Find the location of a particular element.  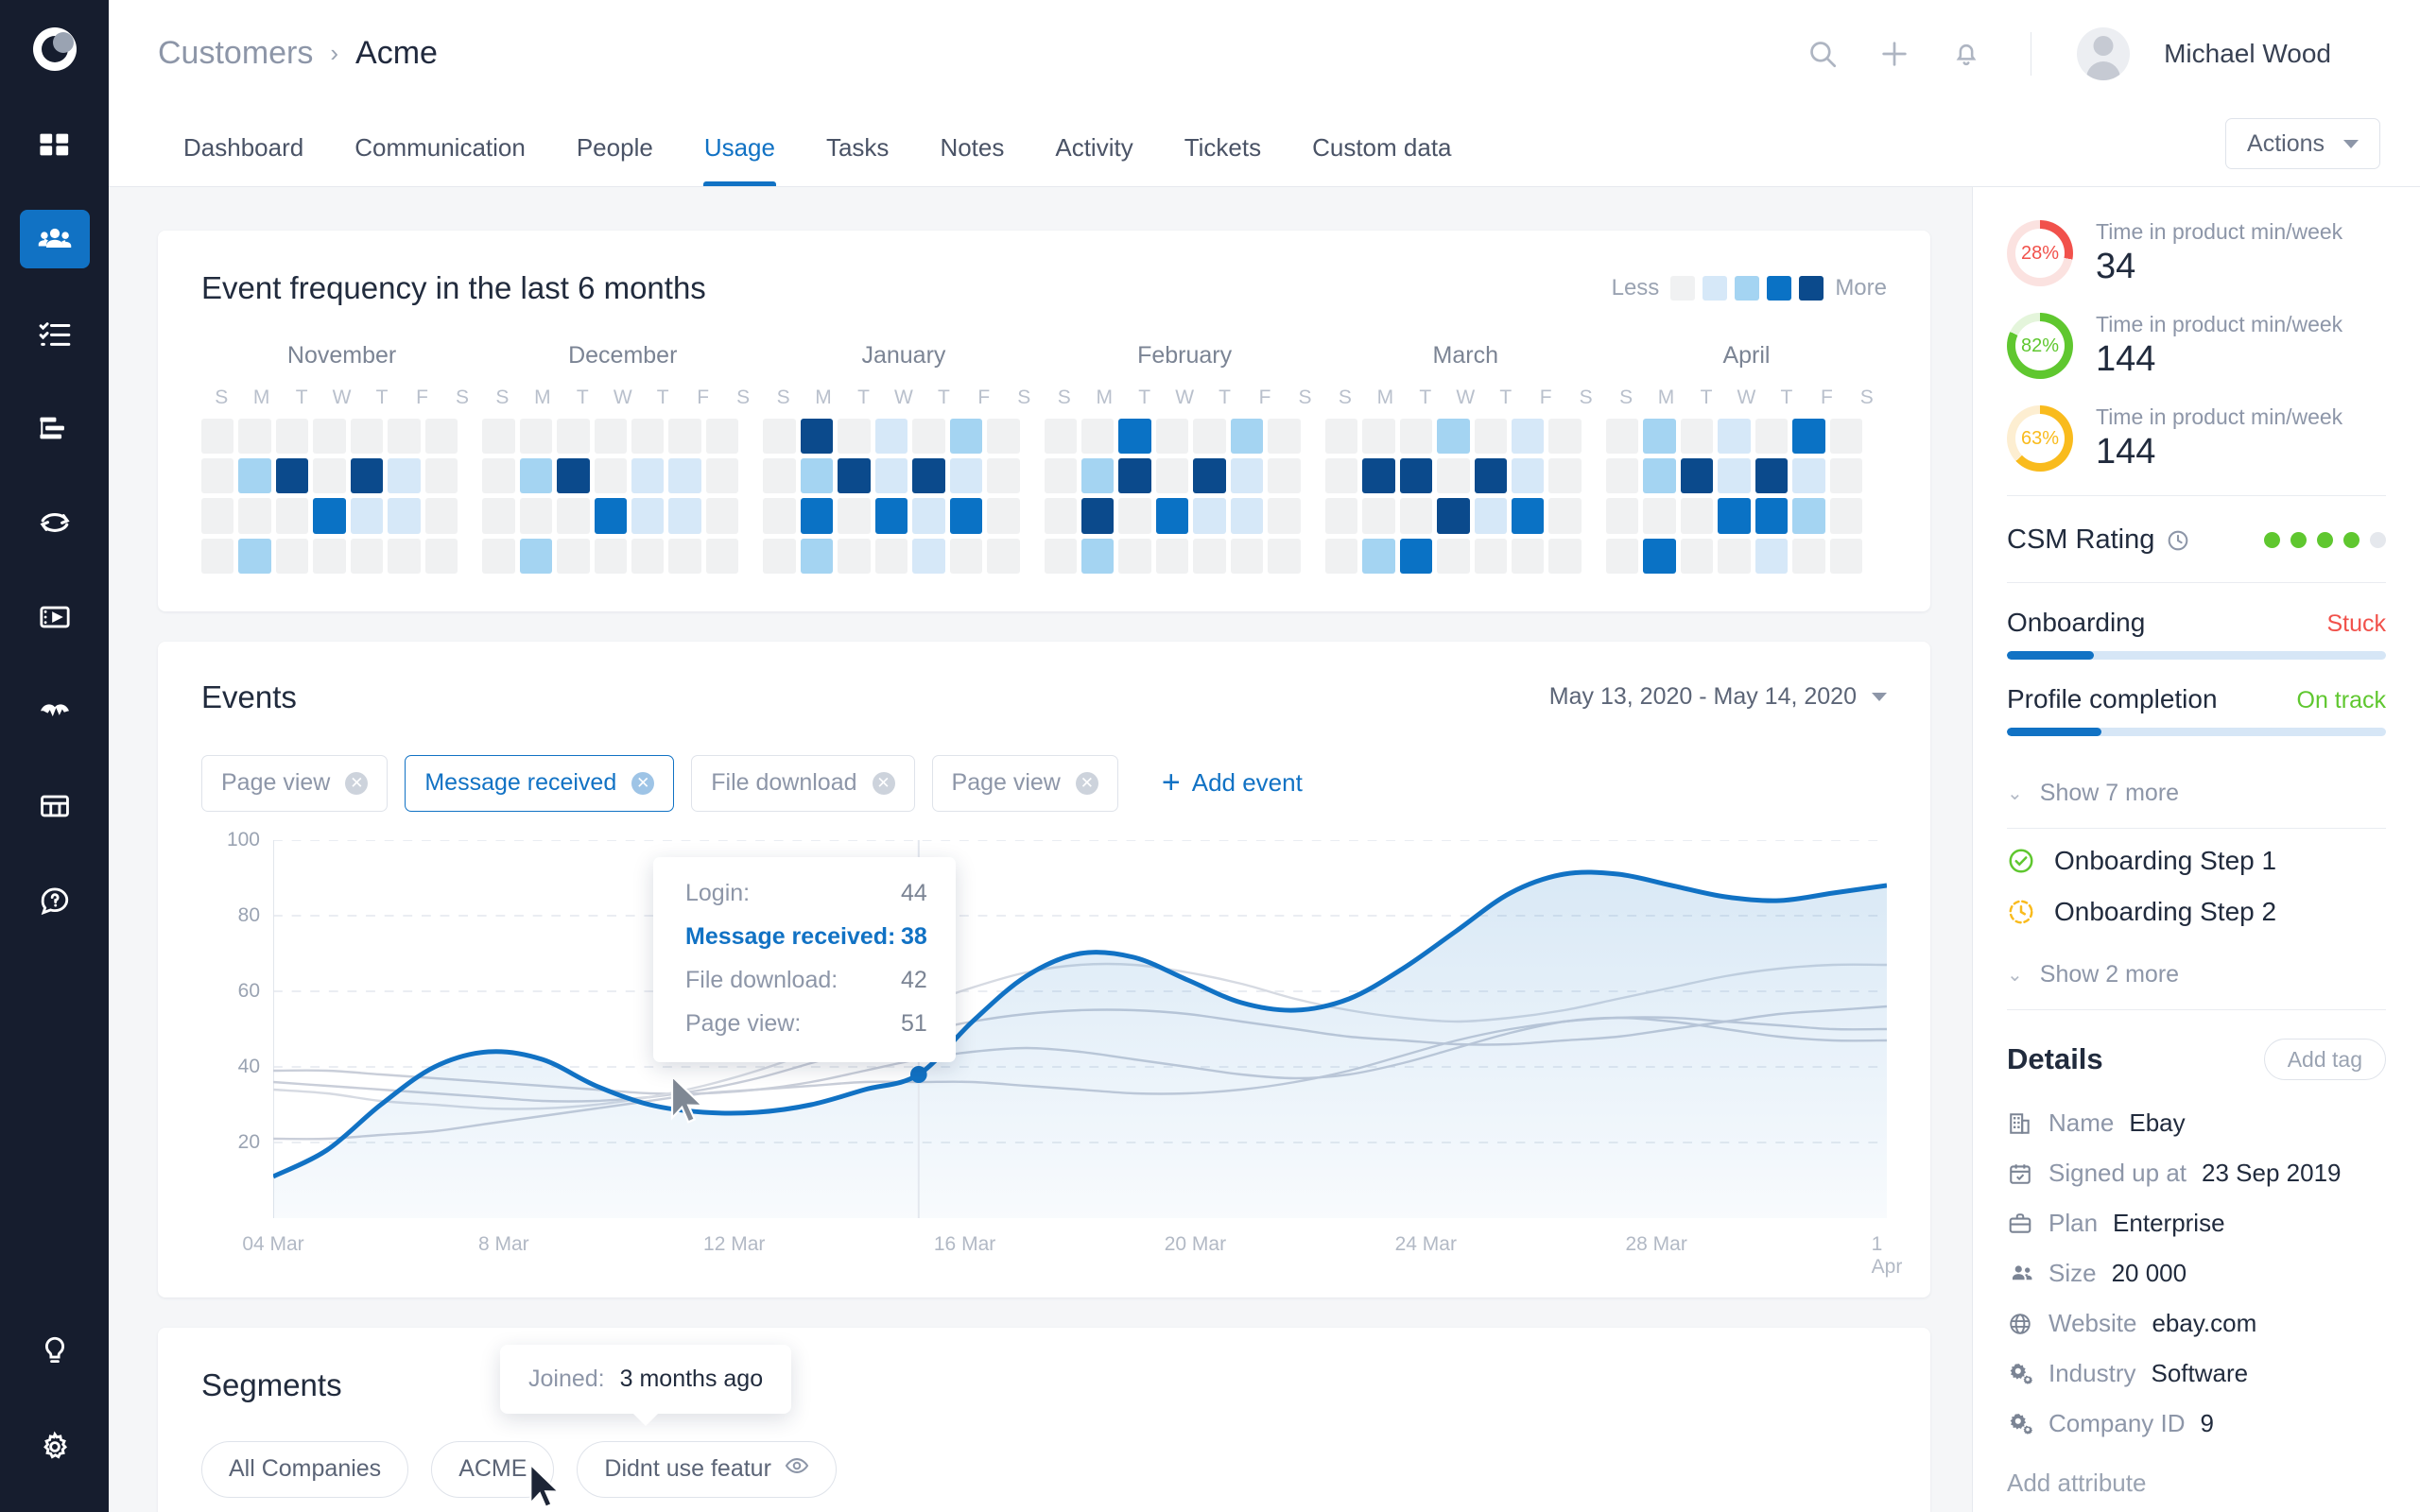

sidebar-item-ideas is located at coordinates (55, 1350).